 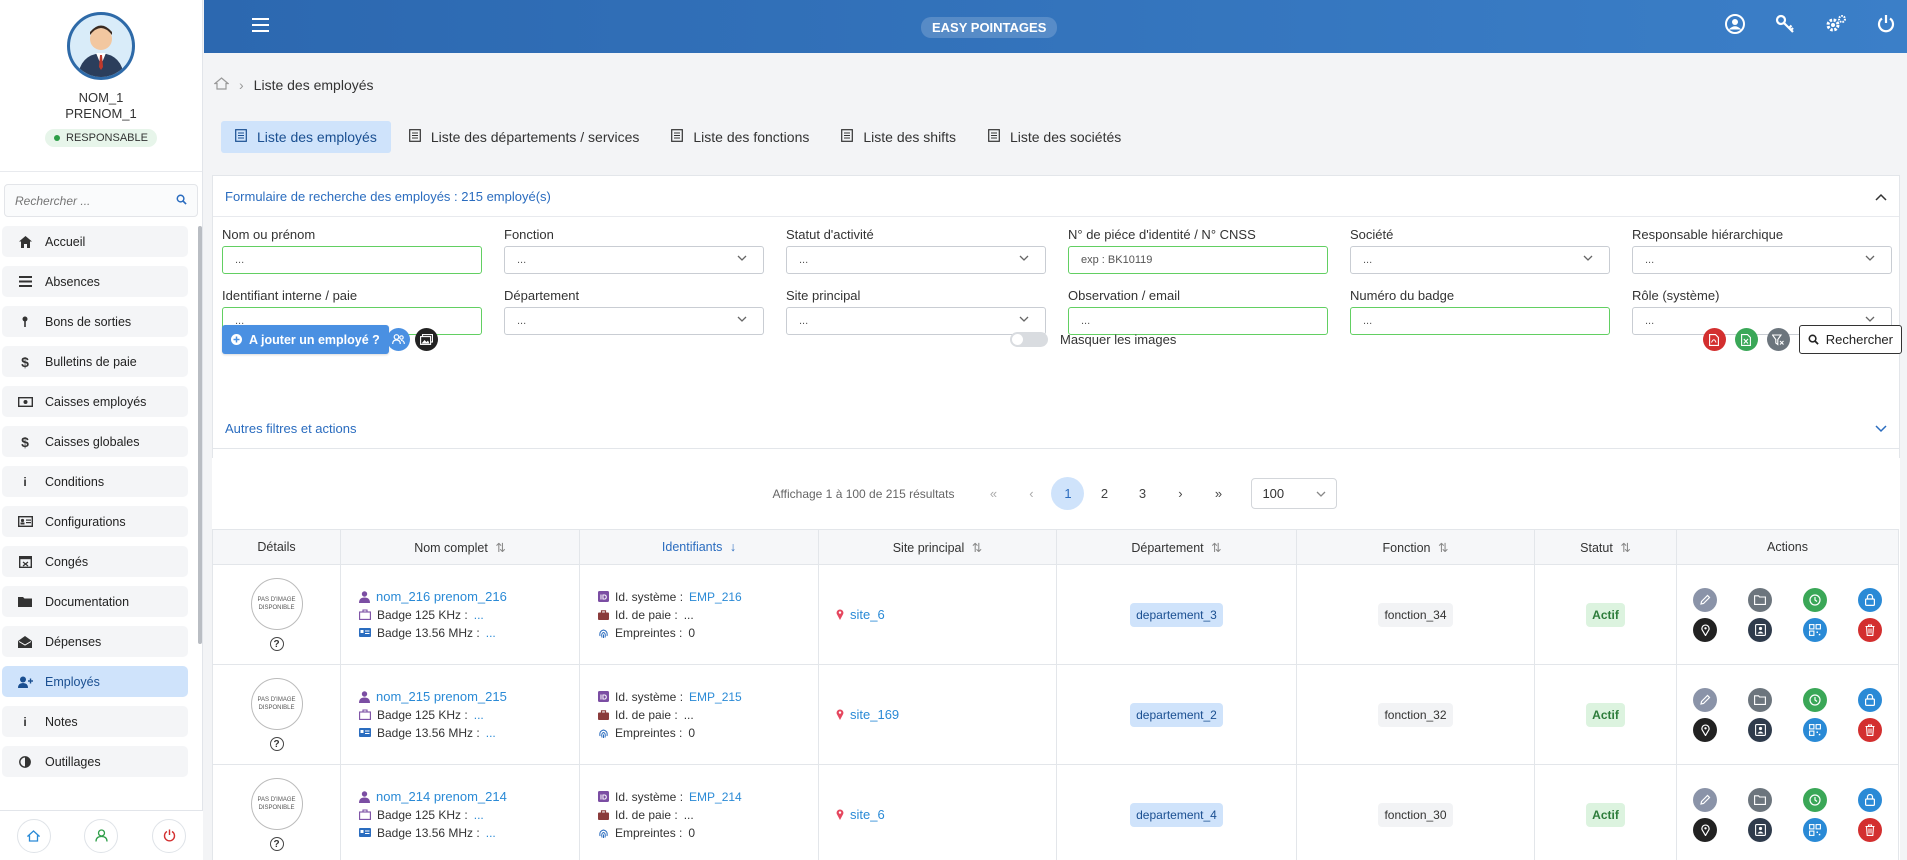 What do you see at coordinates (398, 339) in the screenshot?
I see `import-users-button` at bounding box center [398, 339].